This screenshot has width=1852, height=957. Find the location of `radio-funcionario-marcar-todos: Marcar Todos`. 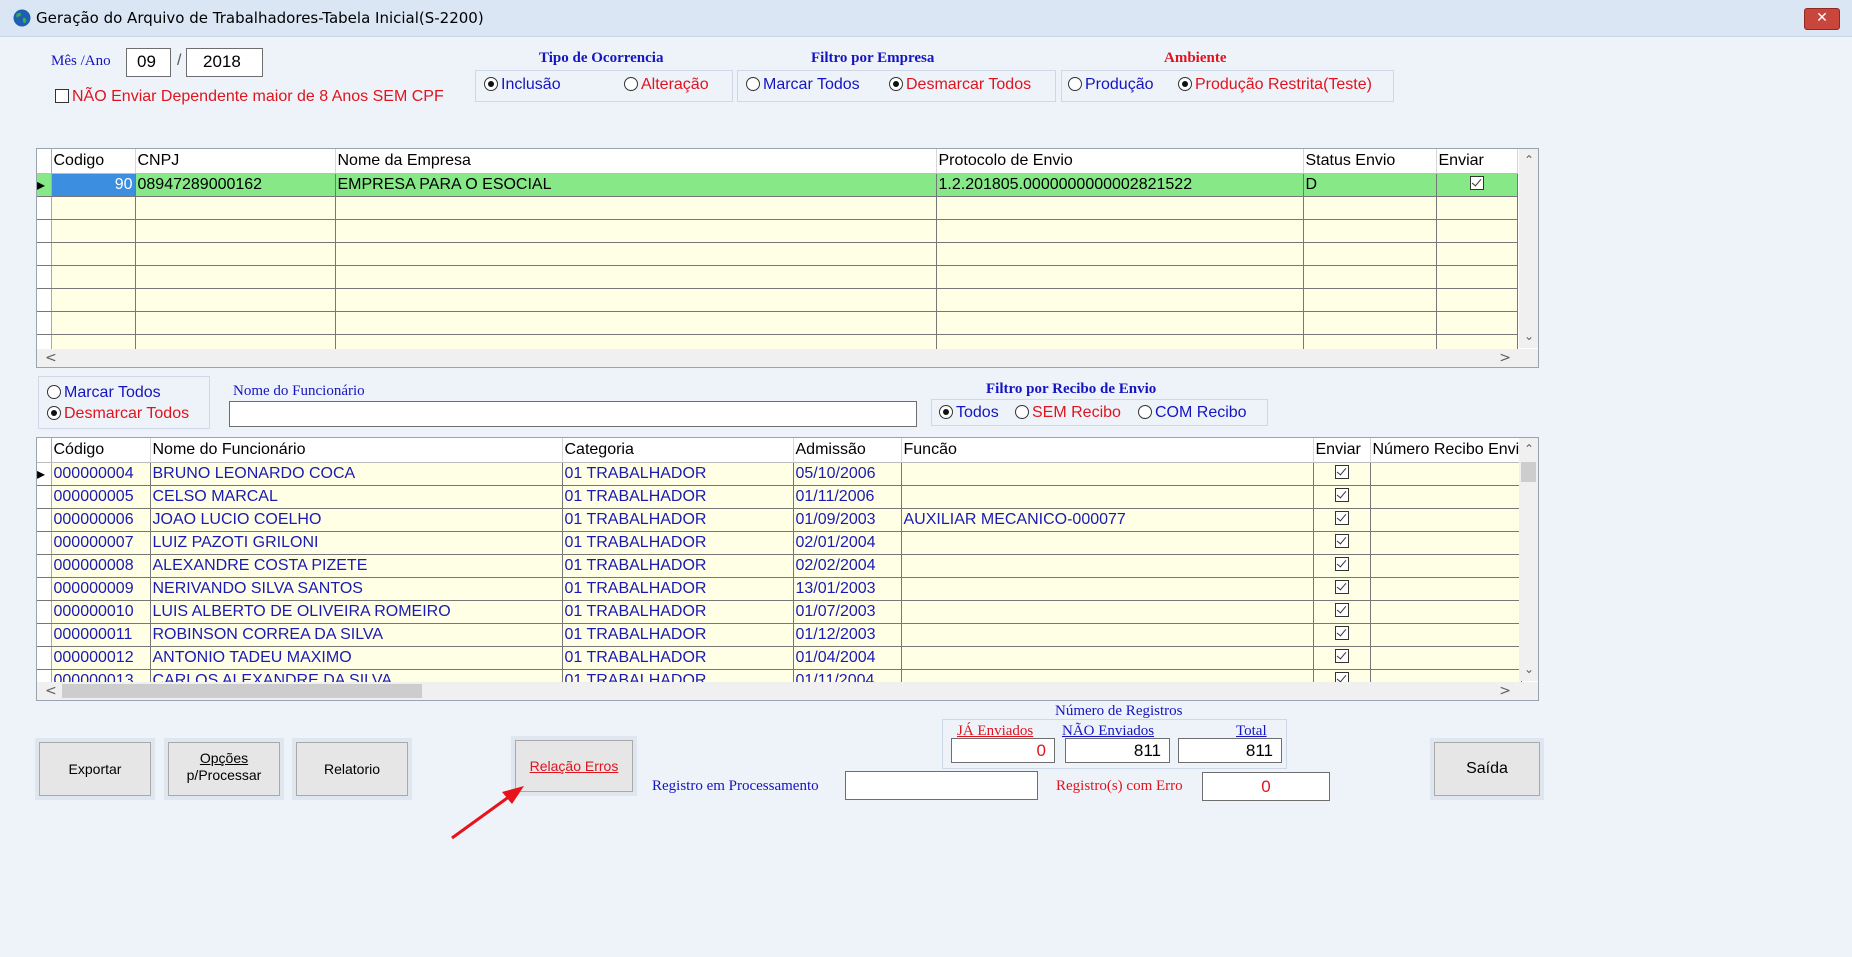

radio-funcionario-marcar-todos: Marcar Todos is located at coordinates (104, 393).